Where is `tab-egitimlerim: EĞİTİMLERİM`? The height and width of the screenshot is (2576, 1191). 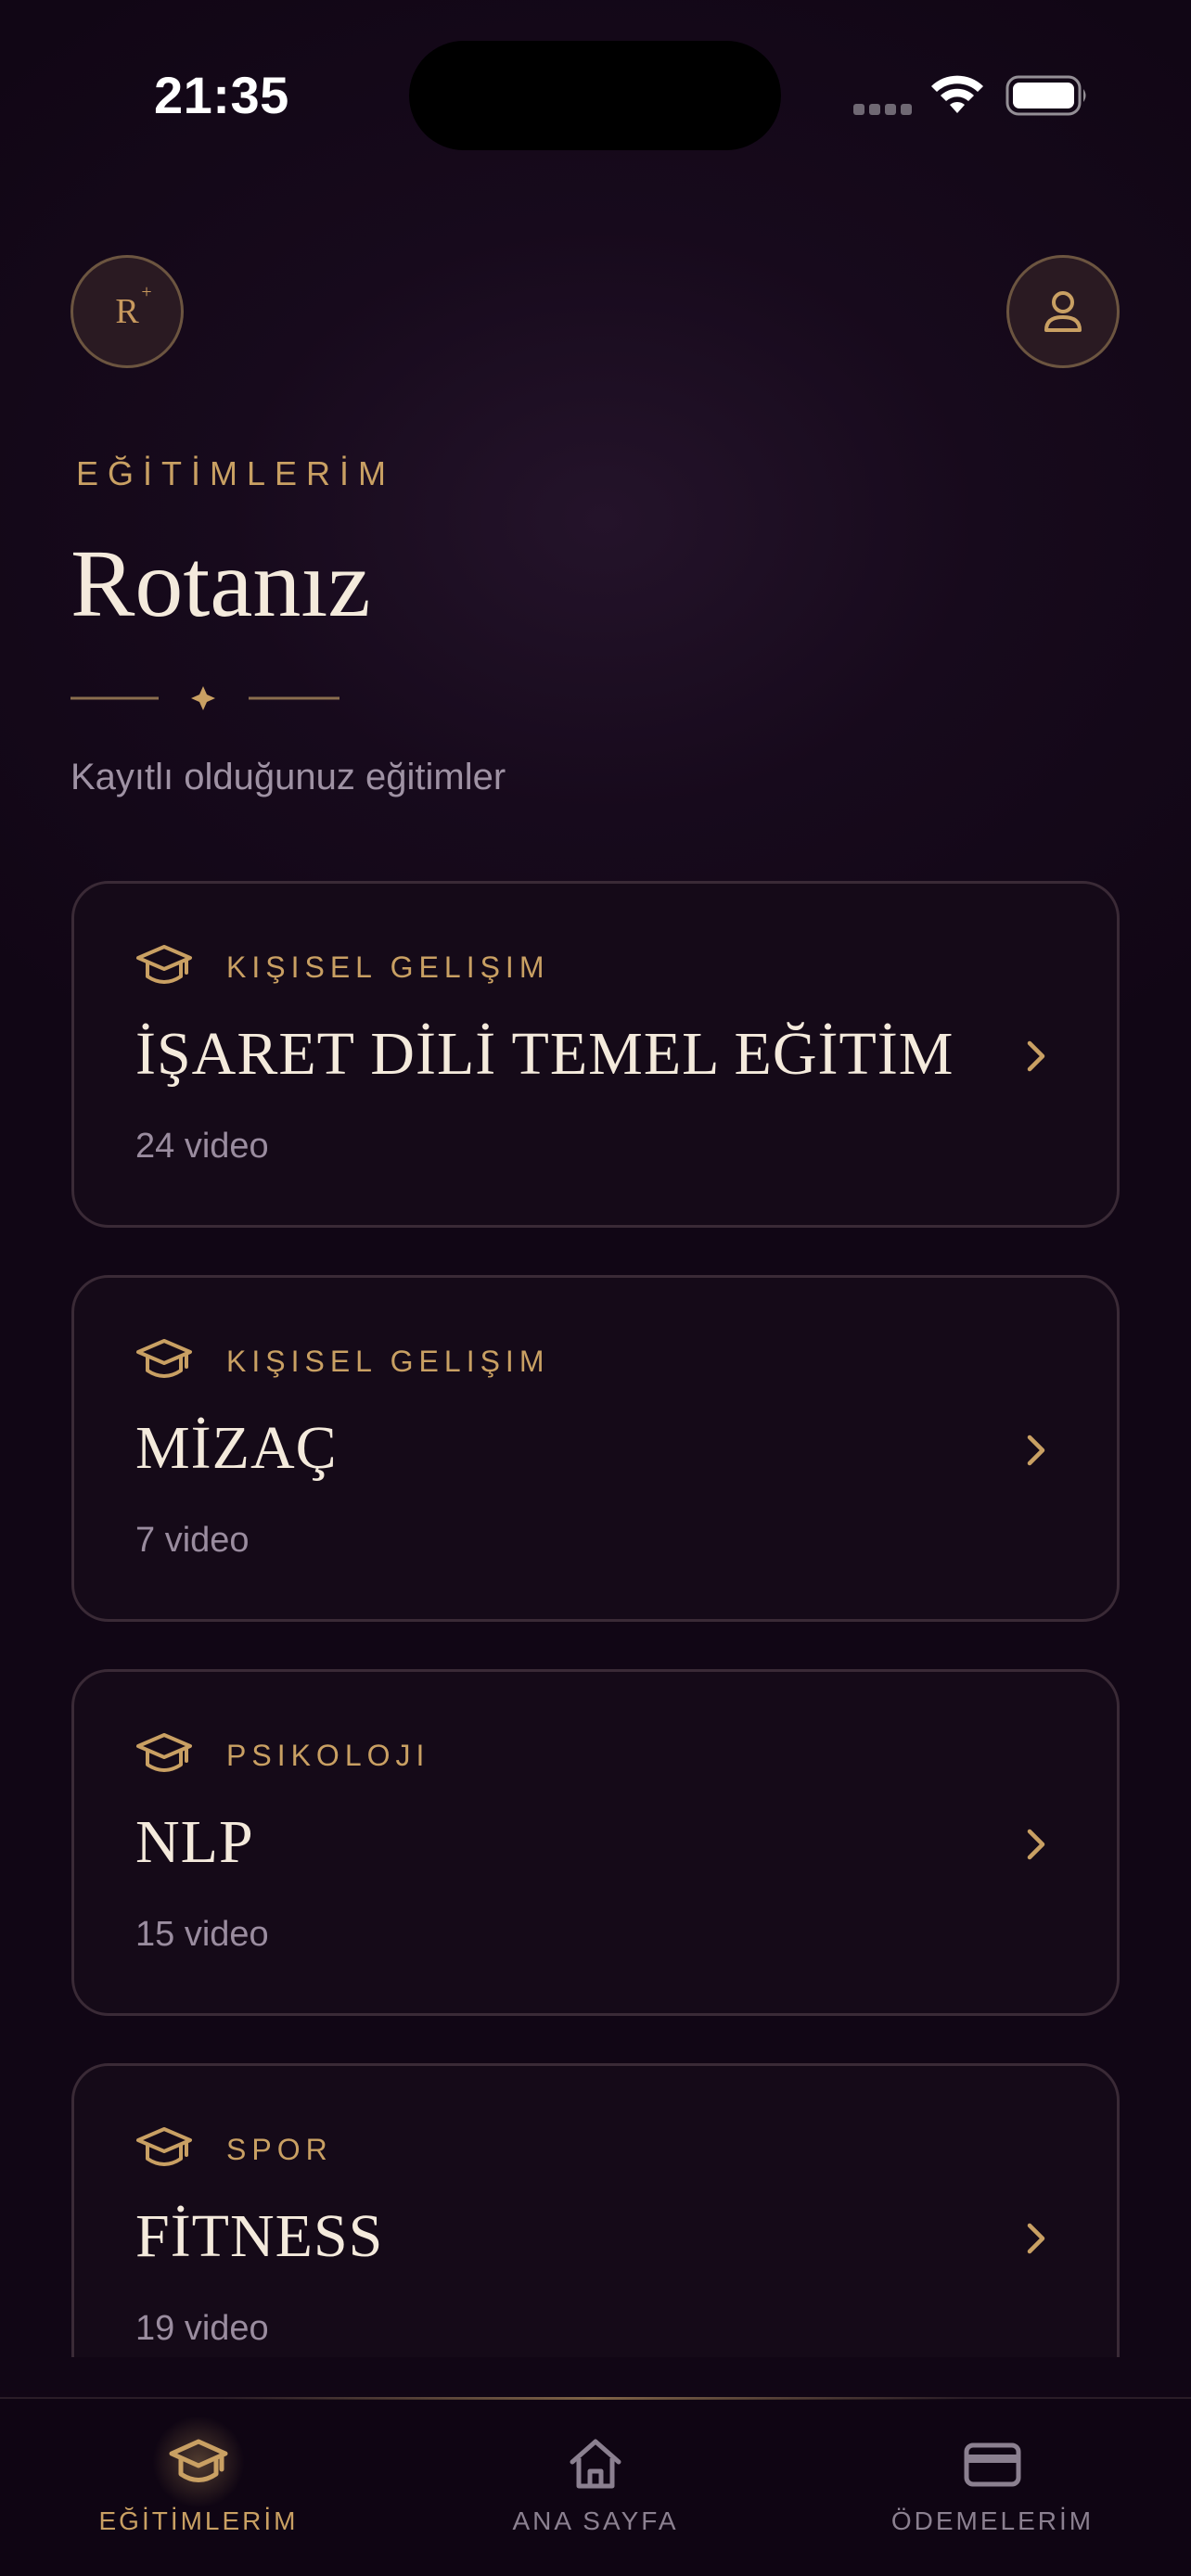 tab-egitimlerim: EĞİTİMLERİM is located at coordinates (198, 2487).